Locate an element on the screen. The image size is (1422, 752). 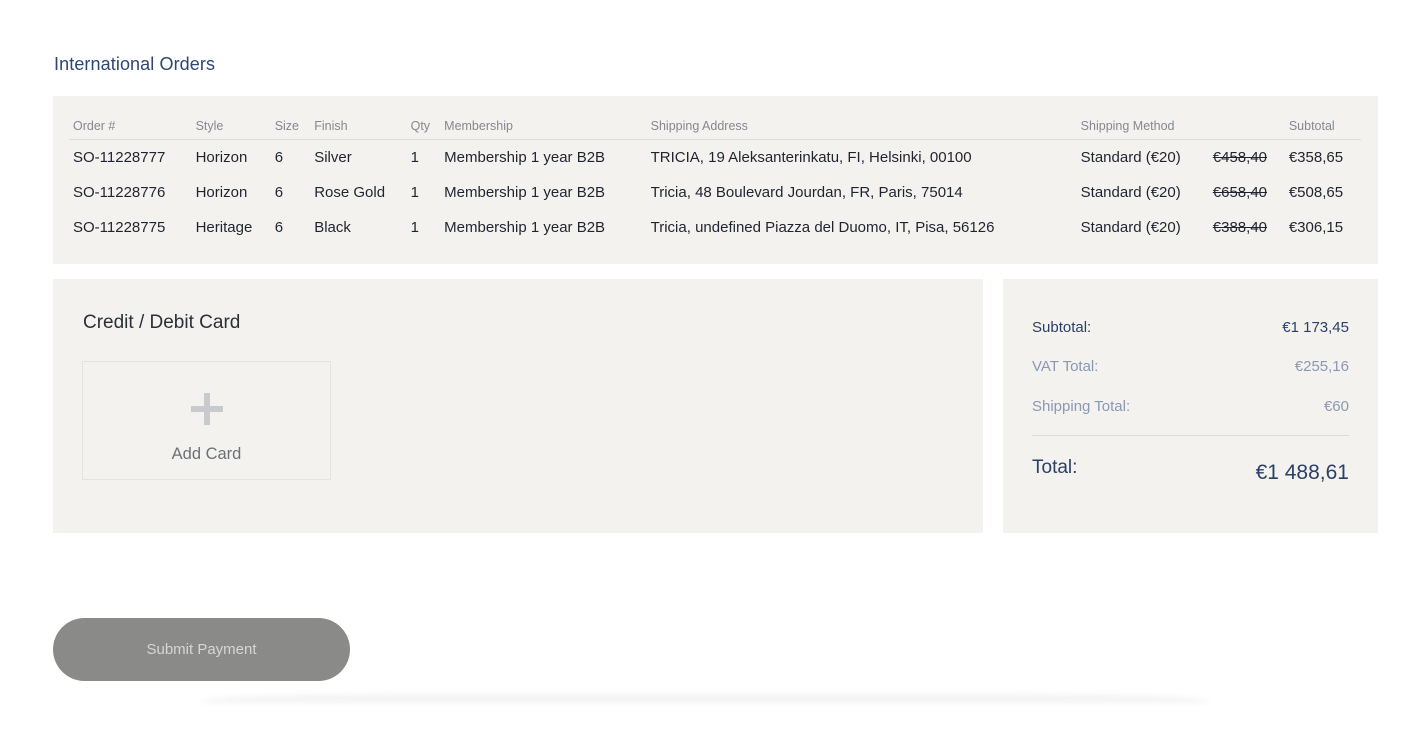
summary-shipping-row: Shipping Total: €60 is located at coordinates (1190, 406).